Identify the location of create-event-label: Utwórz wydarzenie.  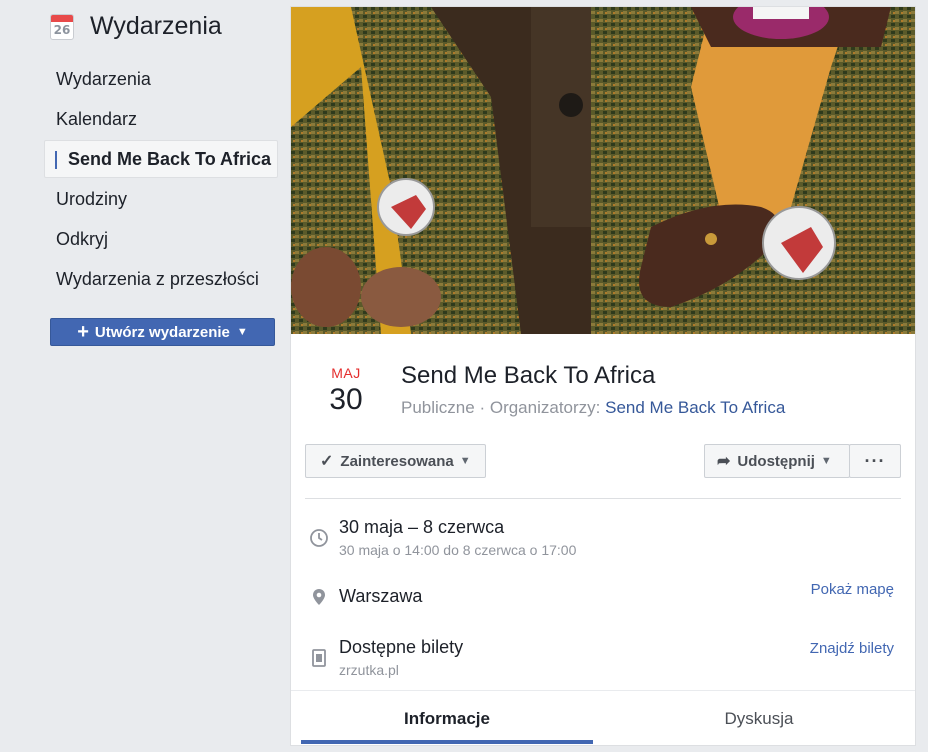
(162, 332).